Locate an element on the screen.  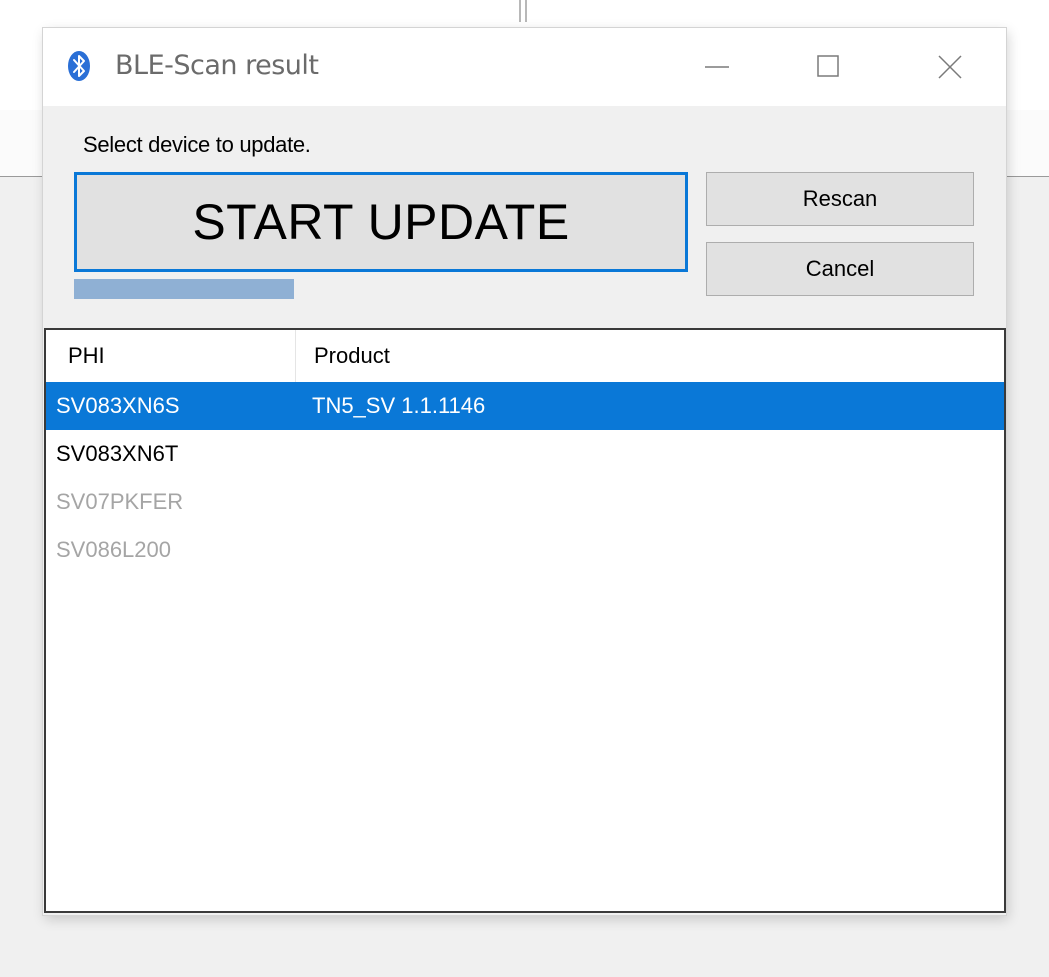
progress-bar is located at coordinates (184, 289).